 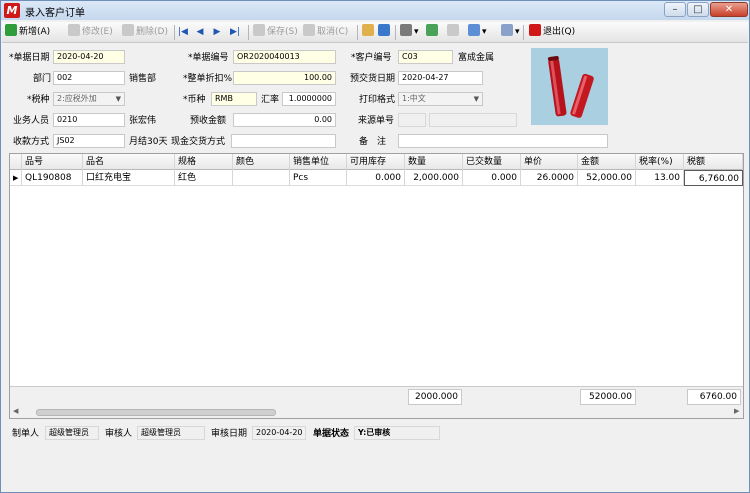 I want to click on scrollbar-thumb, so click(x=156, y=412).